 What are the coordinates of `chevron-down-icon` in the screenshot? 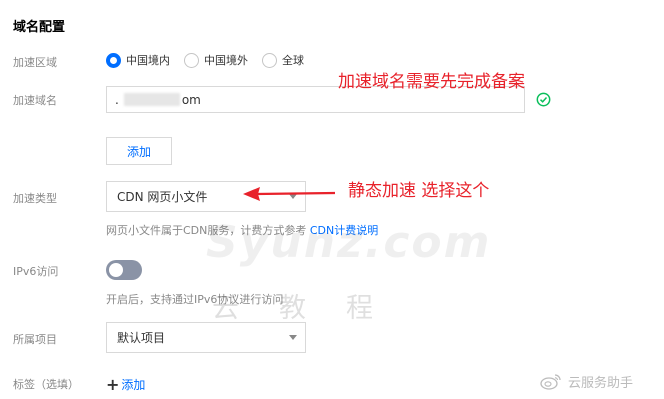 It's located at (293, 337).